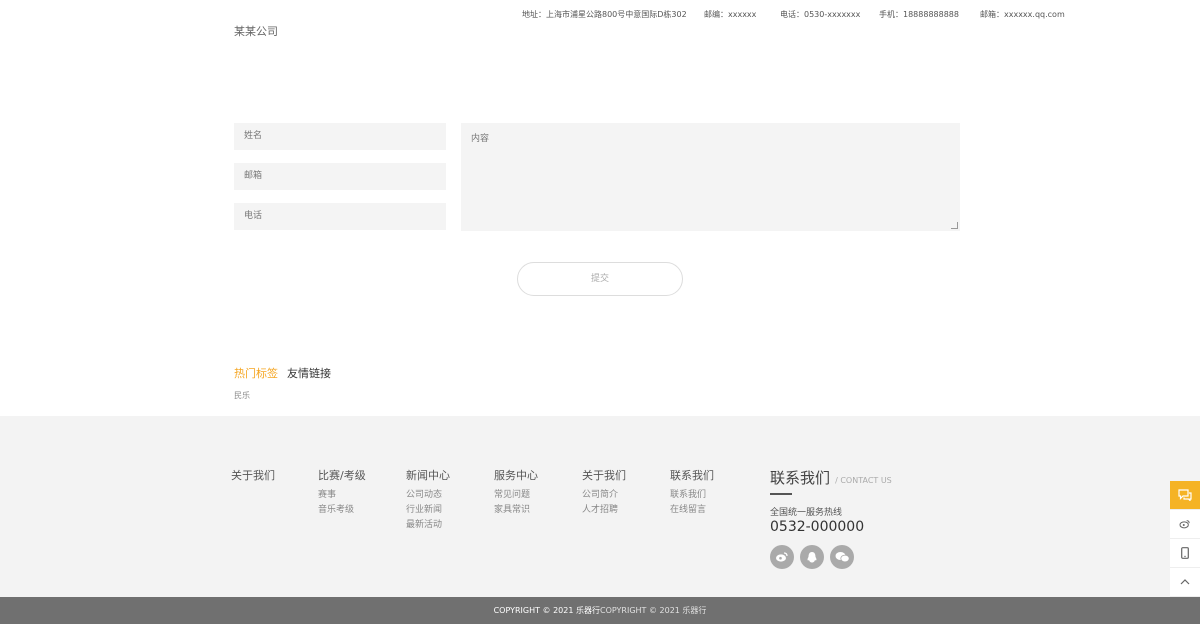  What do you see at coordinates (512, 493) in the screenshot?
I see `footer-link: 常见问题` at bounding box center [512, 493].